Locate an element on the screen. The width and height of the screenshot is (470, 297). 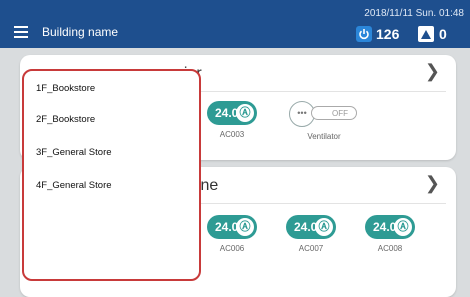
ac-unit: 24.0 Ⓐ AC007 is located at coordinates (311, 234).